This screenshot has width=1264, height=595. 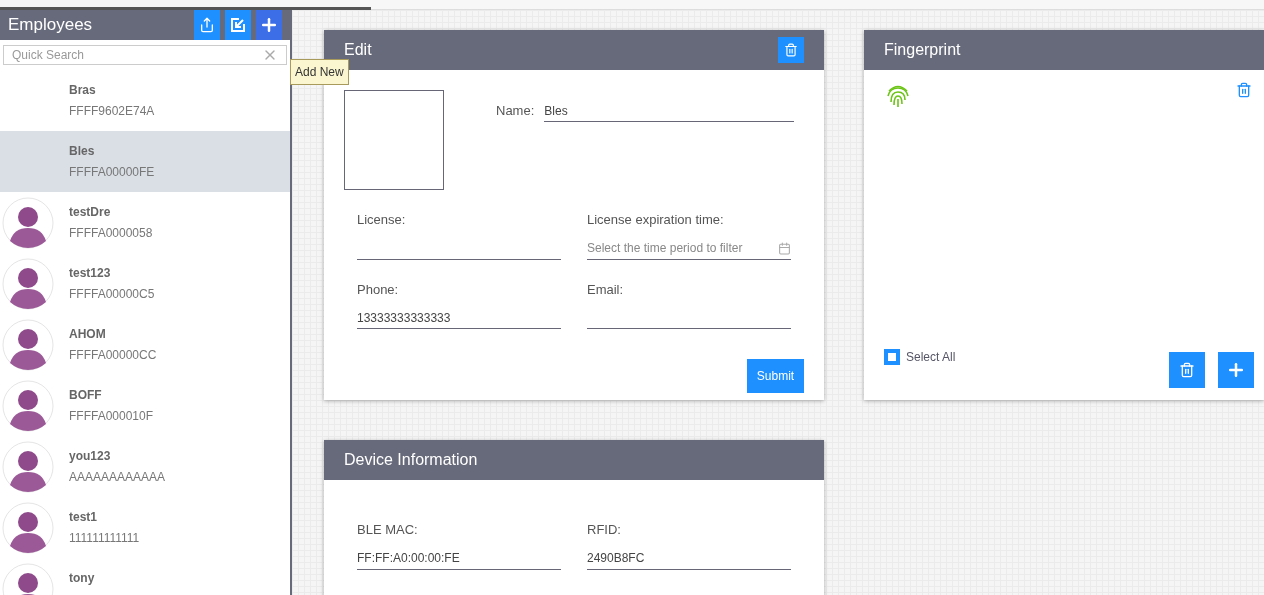 I want to click on field-label: License:, so click(x=382, y=220).